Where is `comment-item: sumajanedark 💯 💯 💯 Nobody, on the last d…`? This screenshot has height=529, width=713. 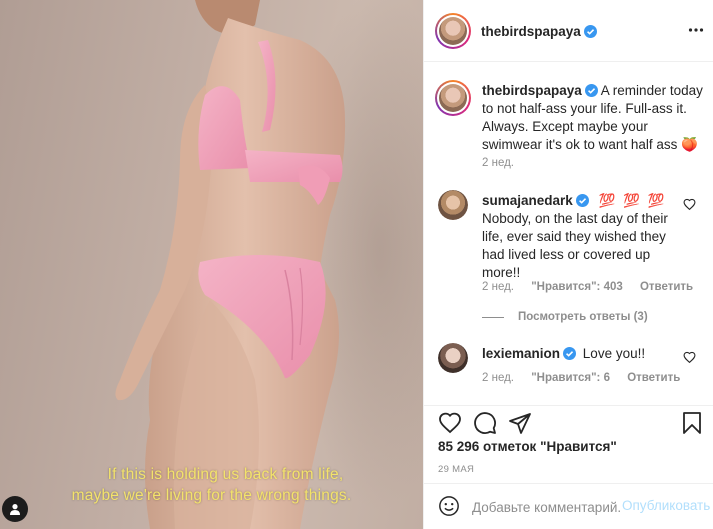
comment-item: sumajanedark 💯 💯 💯 Nobody, on the last d… is located at coordinates (584, 237).